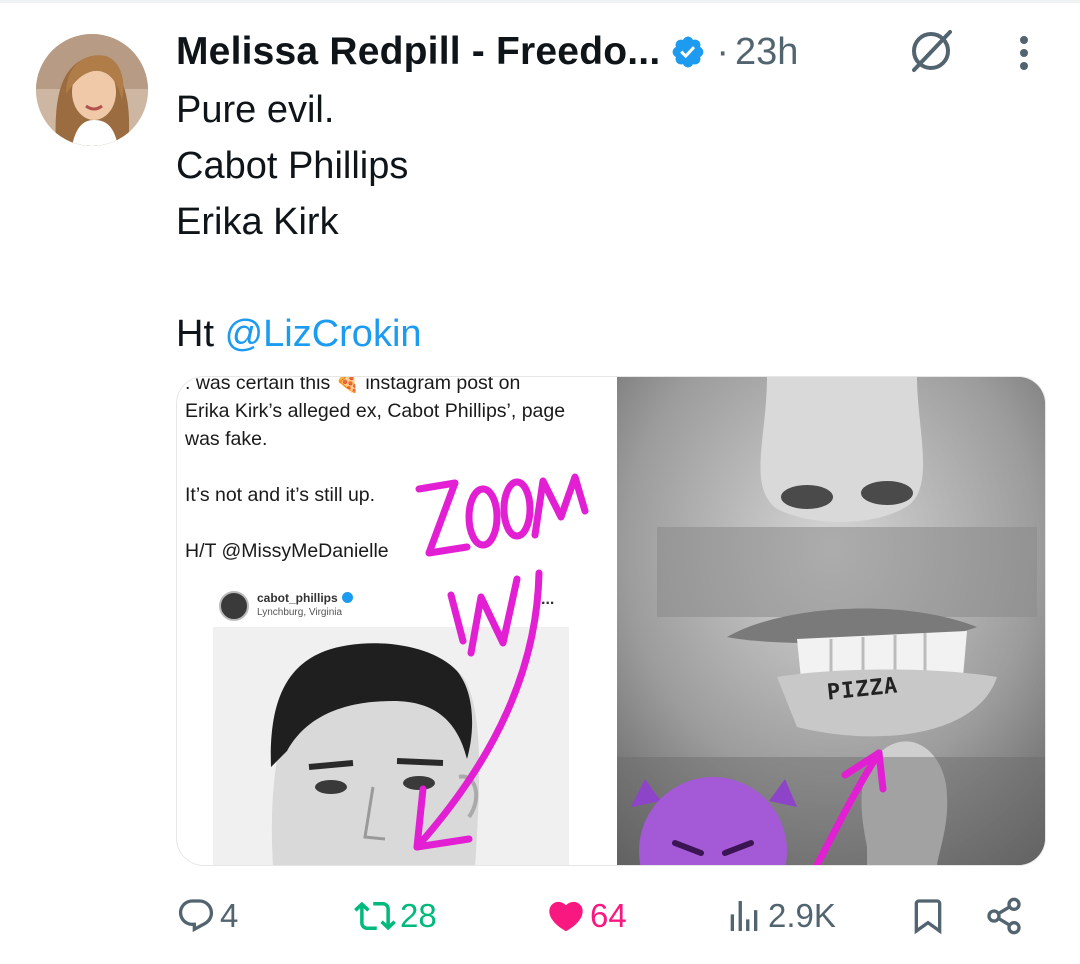  I want to click on view-count: 2.9K, so click(802, 915).